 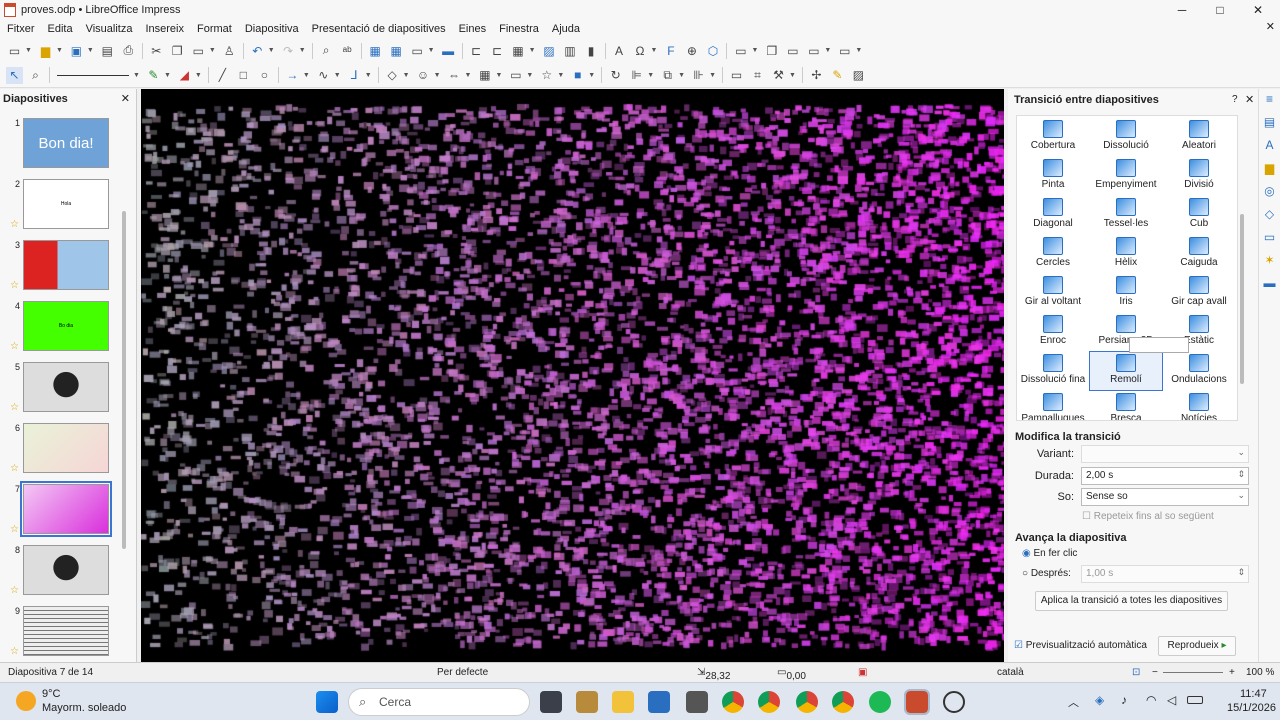 What do you see at coordinates (264, 75) in the screenshot?
I see `ellipse-icon: ○` at bounding box center [264, 75].